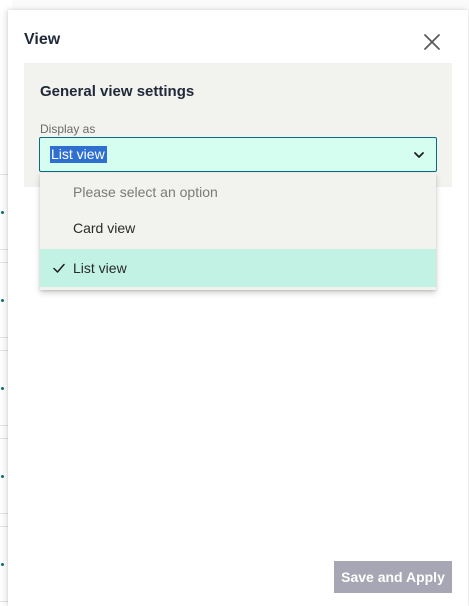 This screenshot has width=469, height=606. Describe the element at coordinates (42, 39) in the screenshot. I see `panel-title: View` at that location.